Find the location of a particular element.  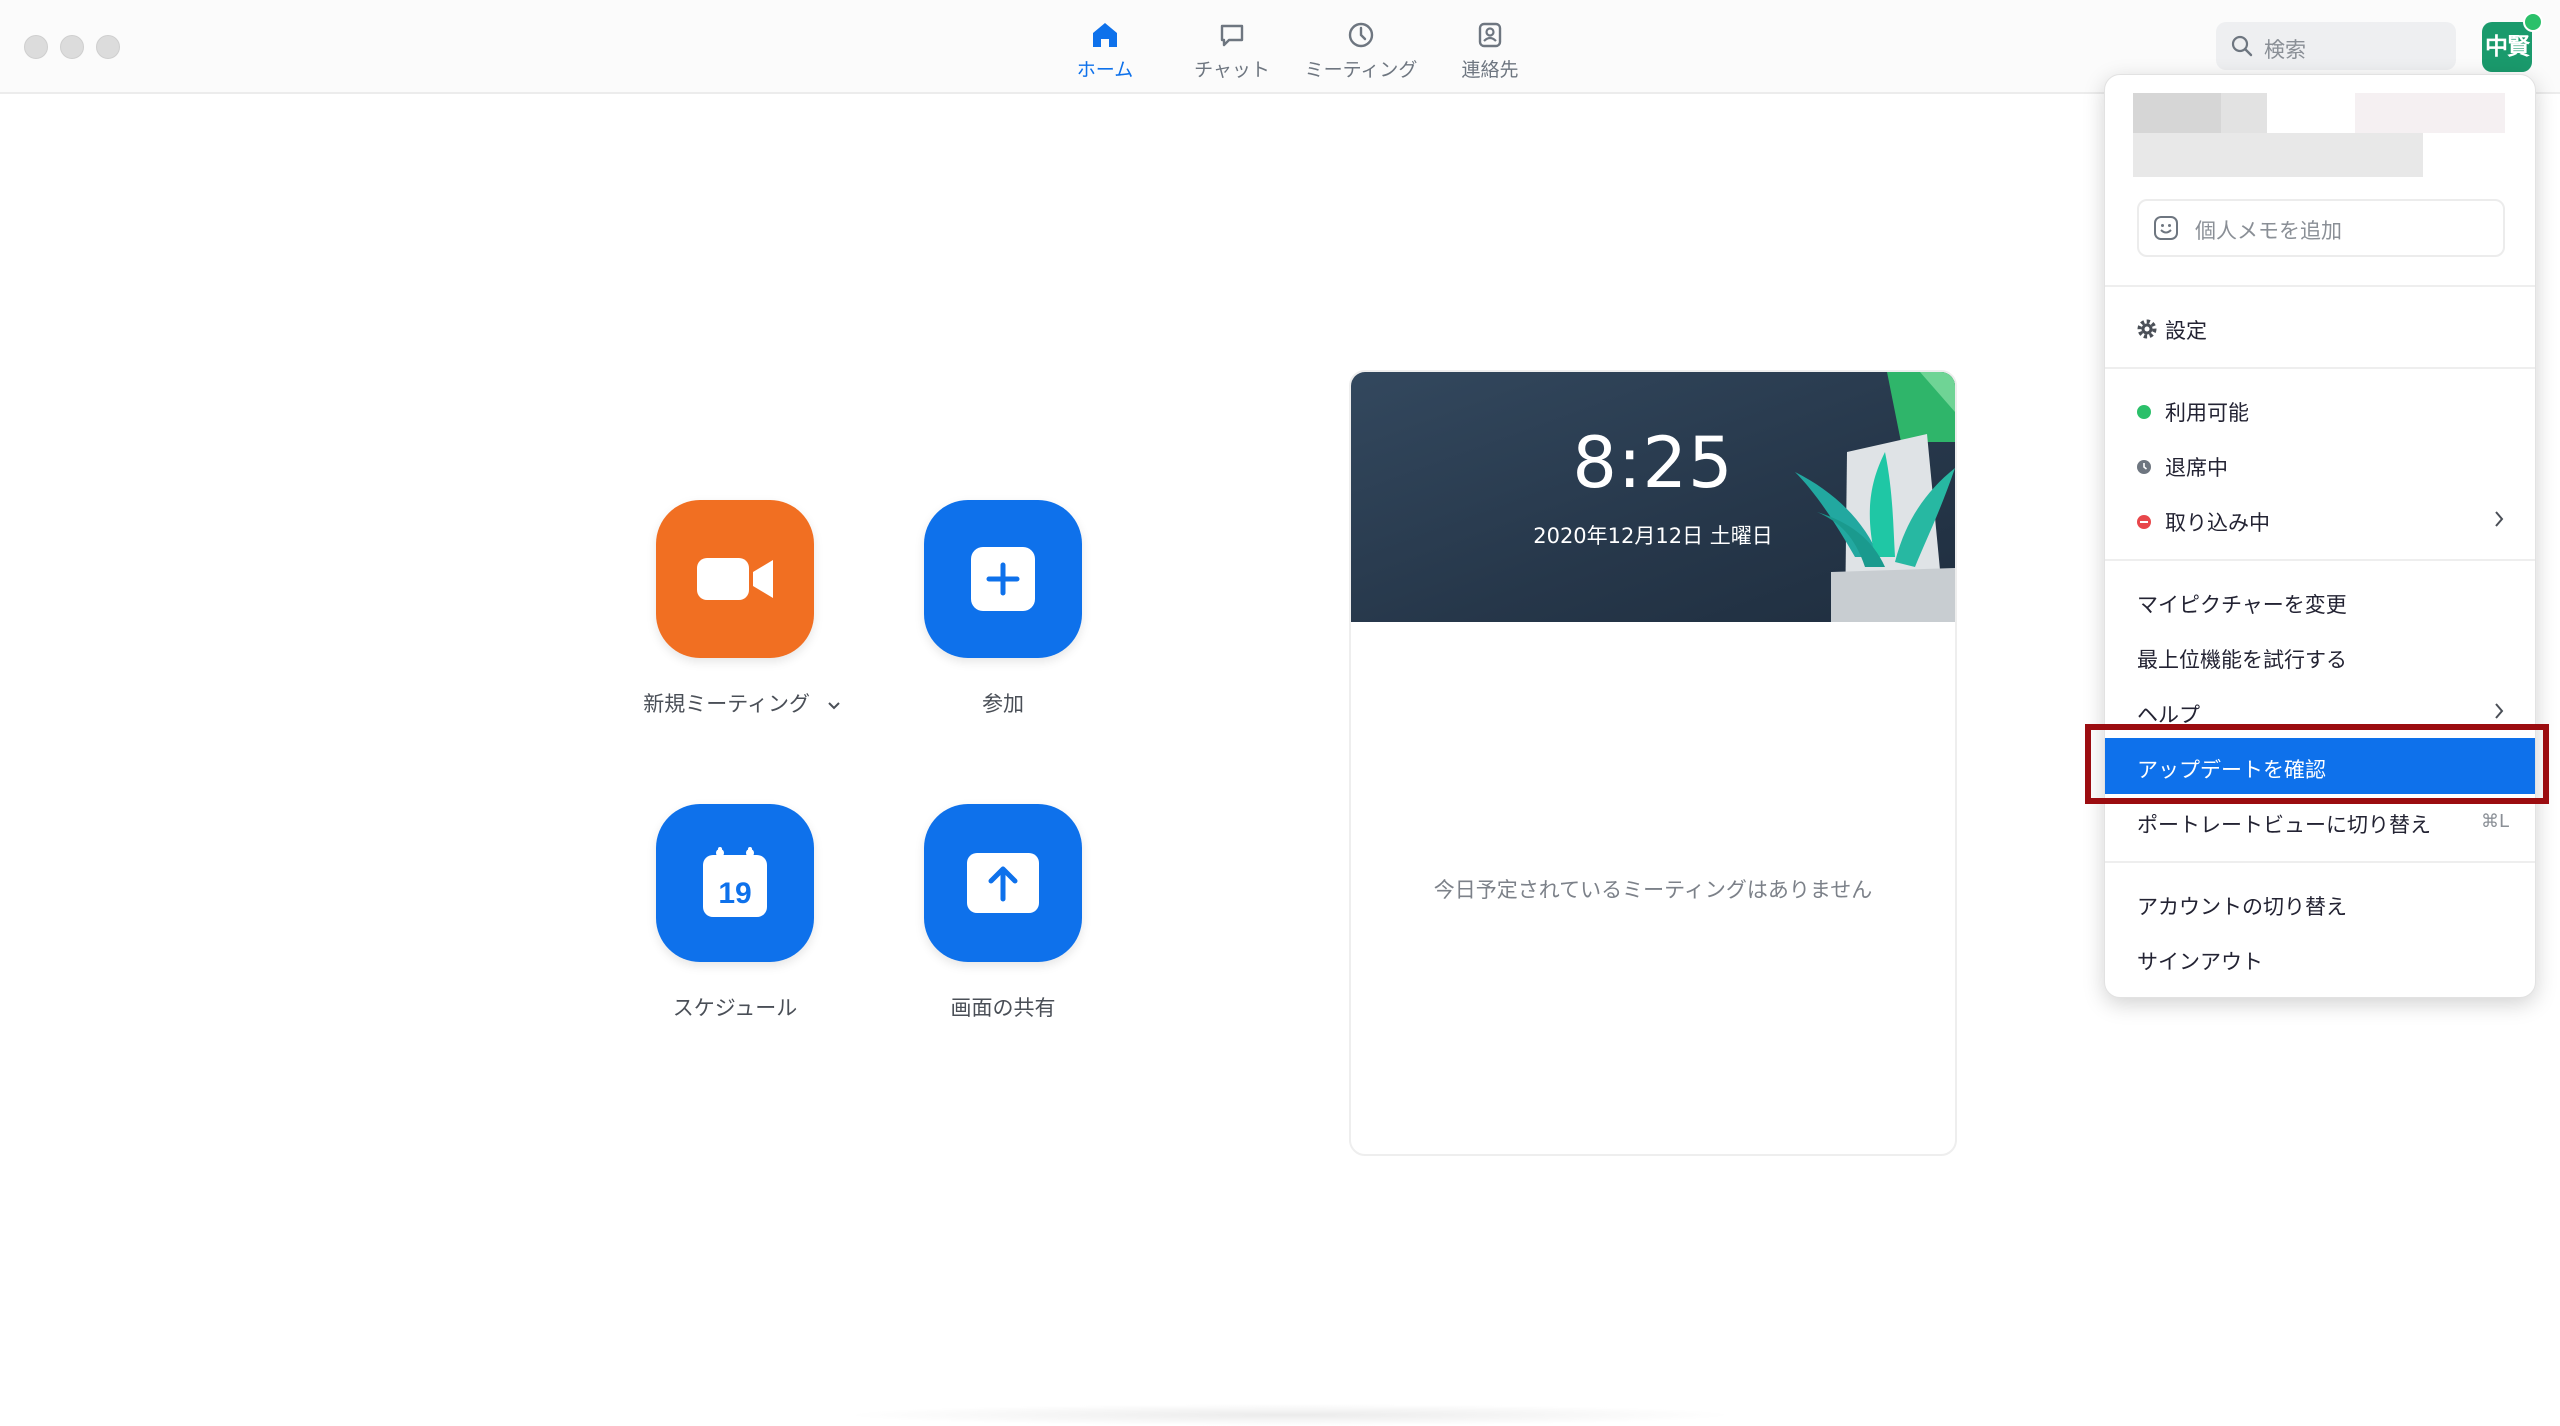

tab-home-label: ホーム is located at coordinates (1105, 70).